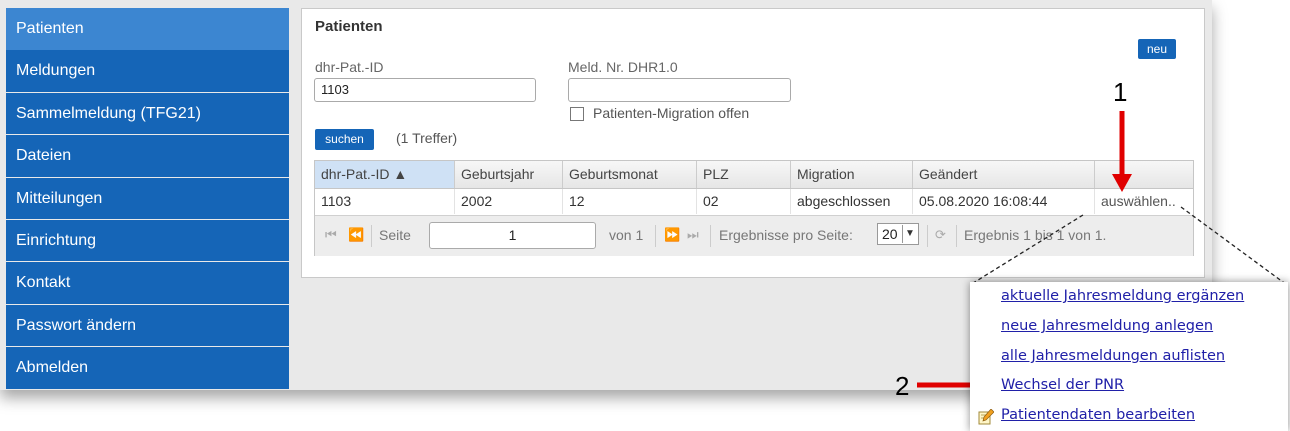  I want to click on marker-2: 2, so click(902, 386).